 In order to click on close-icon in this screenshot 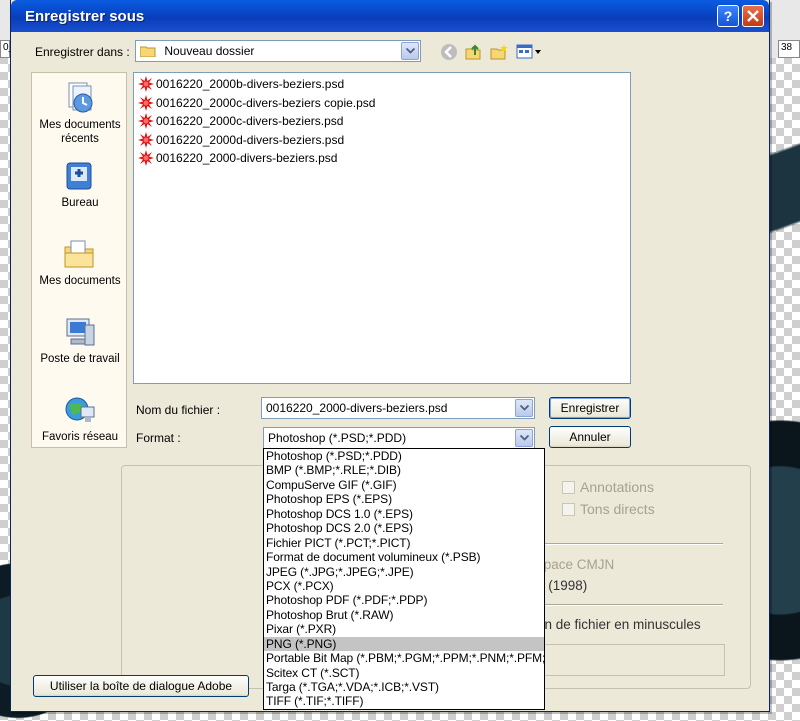, I will do `click(753, 16)`.